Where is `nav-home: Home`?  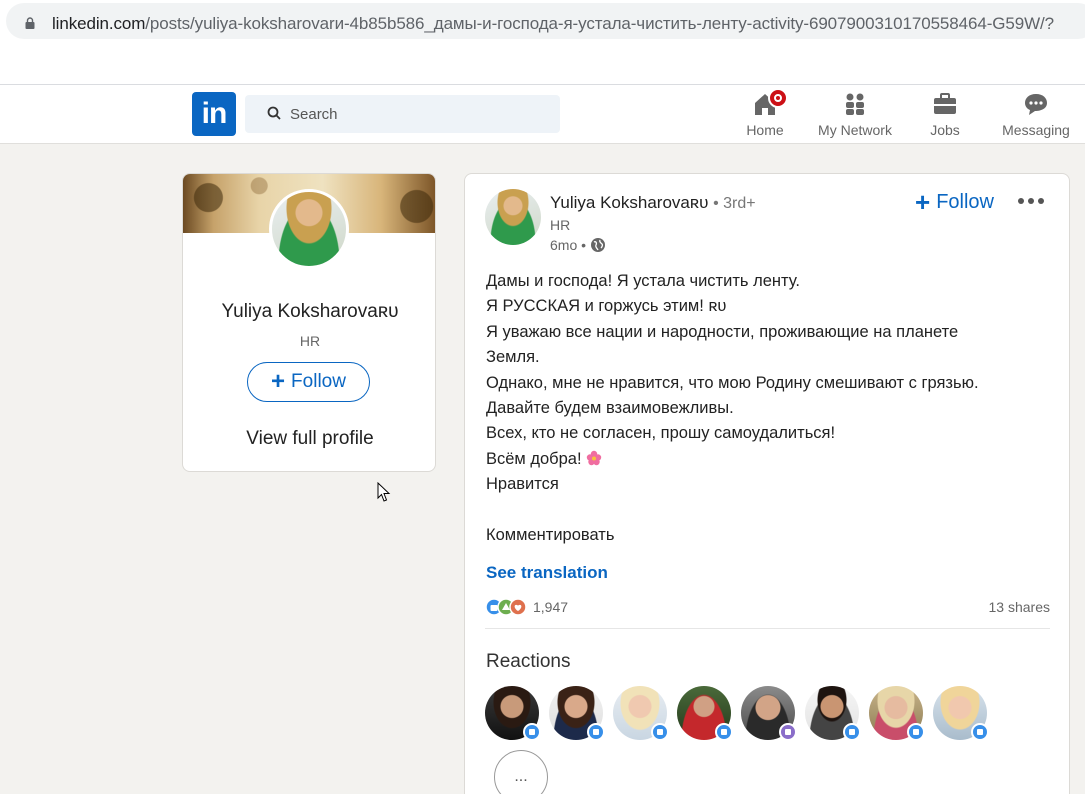 nav-home: Home is located at coordinates (765, 114).